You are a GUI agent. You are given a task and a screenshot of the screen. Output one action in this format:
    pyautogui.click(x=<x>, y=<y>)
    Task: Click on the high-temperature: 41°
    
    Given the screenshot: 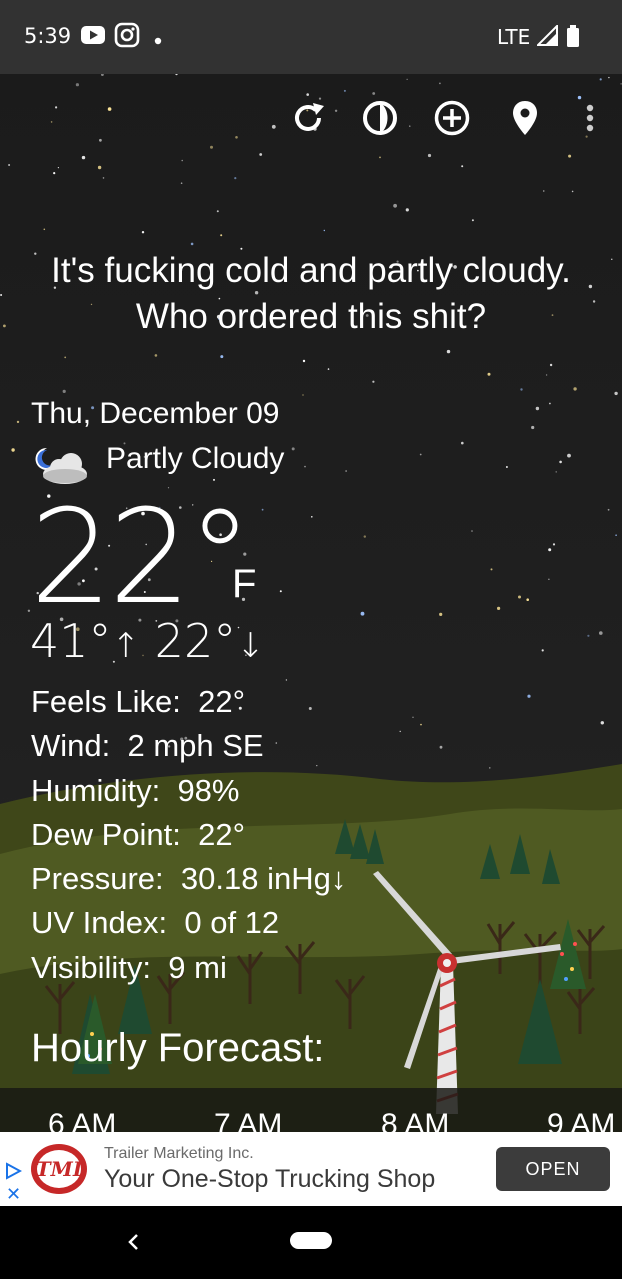 What is the action you would take?
    pyautogui.click(x=71, y=641)
    